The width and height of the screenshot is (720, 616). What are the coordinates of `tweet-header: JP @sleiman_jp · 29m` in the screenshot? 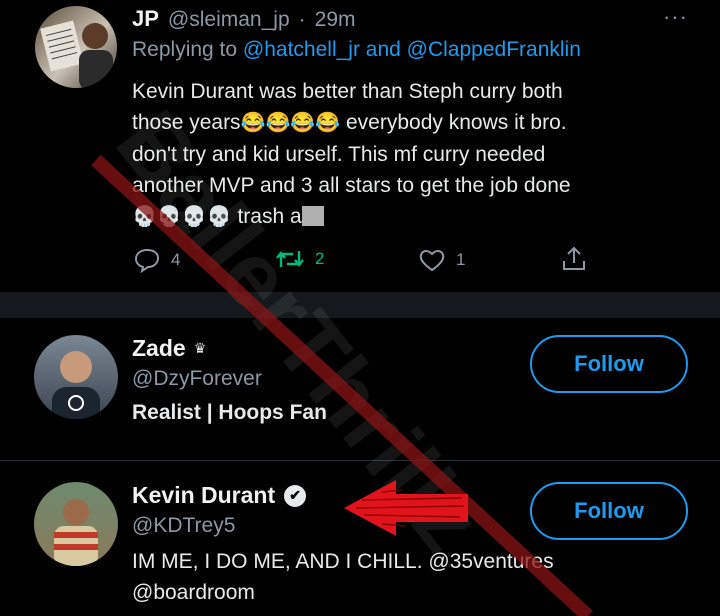 It's located at (244, 19).